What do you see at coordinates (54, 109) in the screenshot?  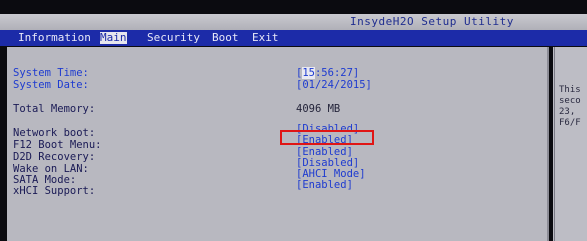 I see `total-memory-label: Total Memory:` at bounding box center [54, 109].